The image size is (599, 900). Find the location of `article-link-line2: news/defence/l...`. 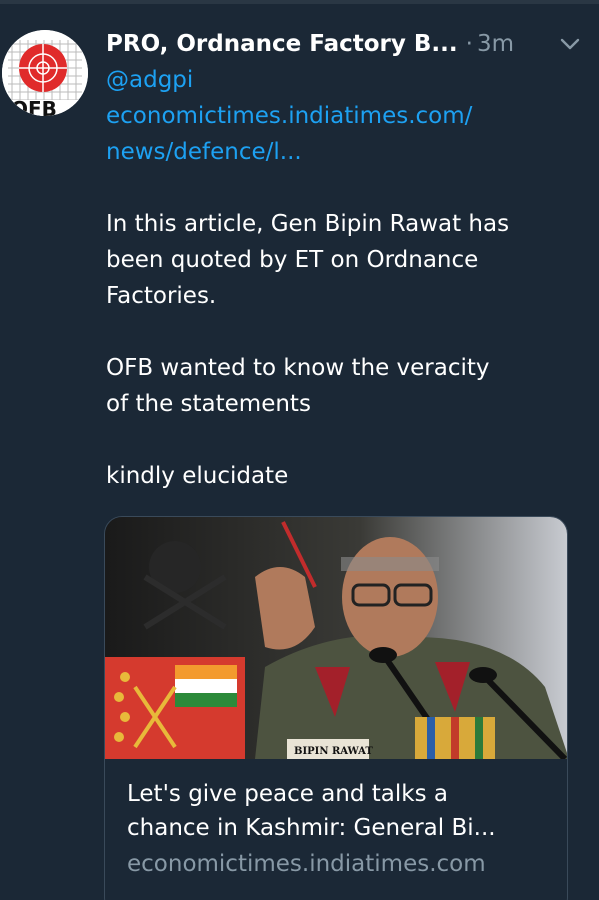

article-link-line2: news/defence/l... is located at coordinates (341, 152).